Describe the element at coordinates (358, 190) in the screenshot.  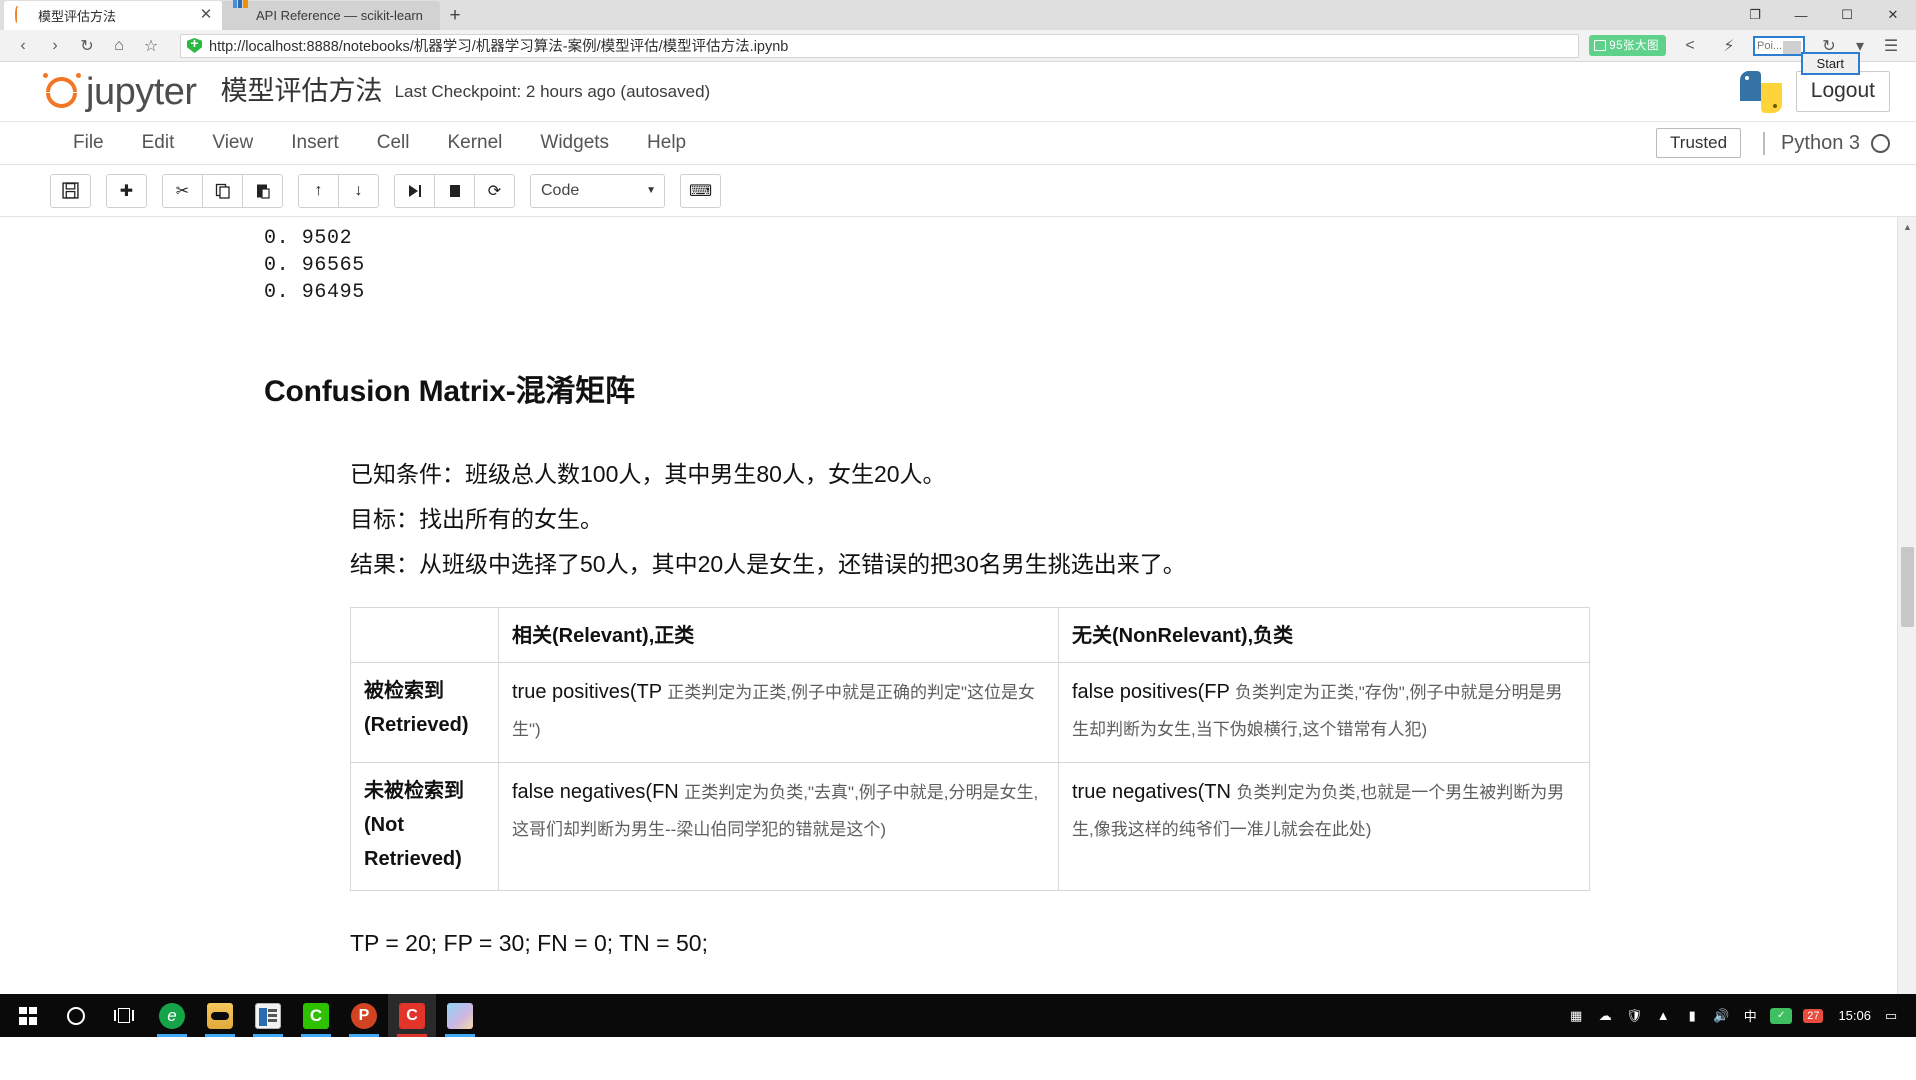
I see `move-cell-down-icon: ↓` at that location.